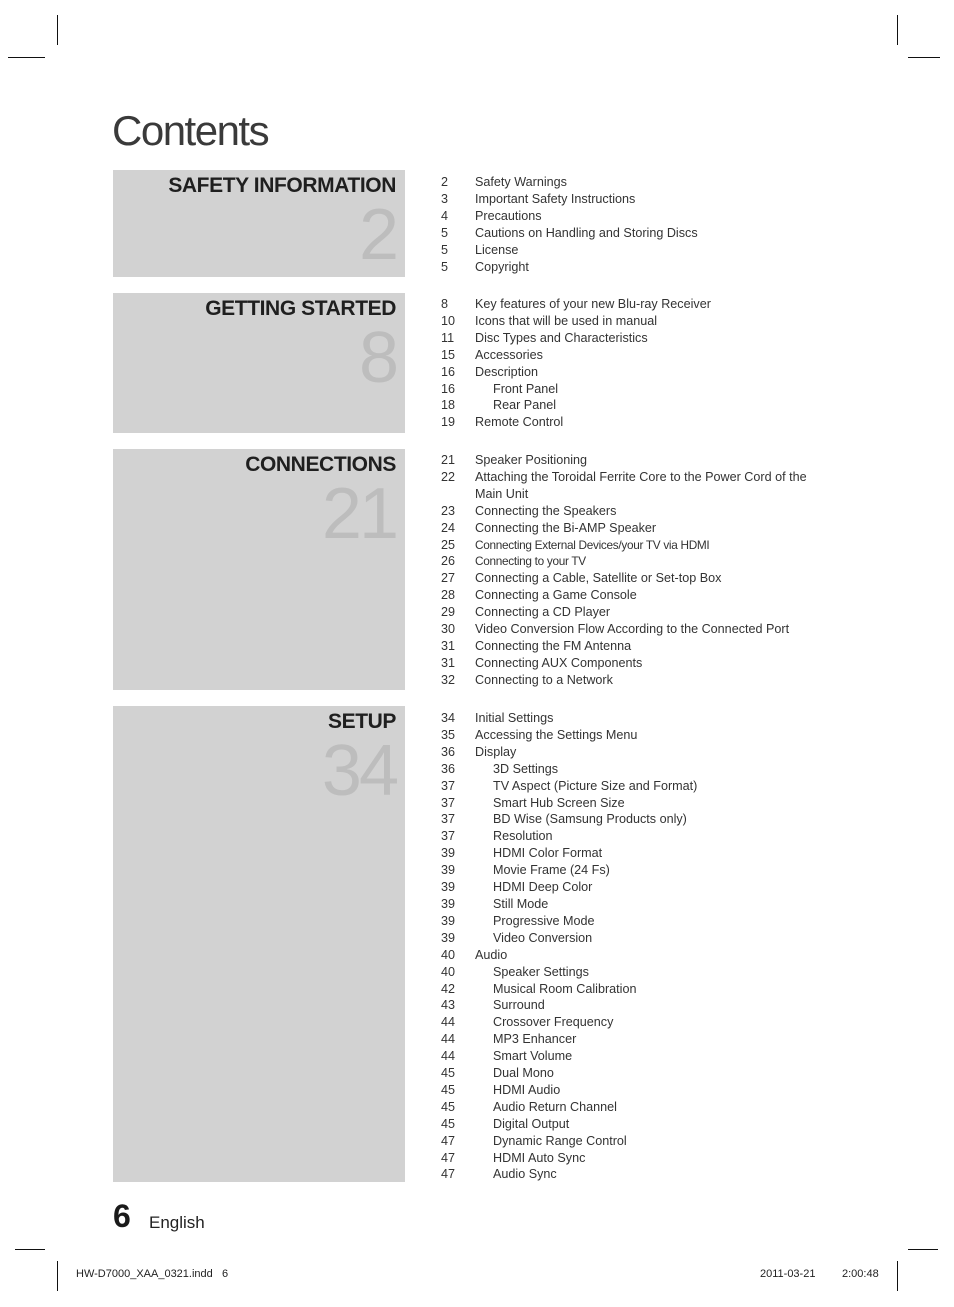  What do you see at coordinates (626, 561) in the screenshot?
I see `toc-entry: 26 Connecting to your TV` at bounding box center [626, 561].